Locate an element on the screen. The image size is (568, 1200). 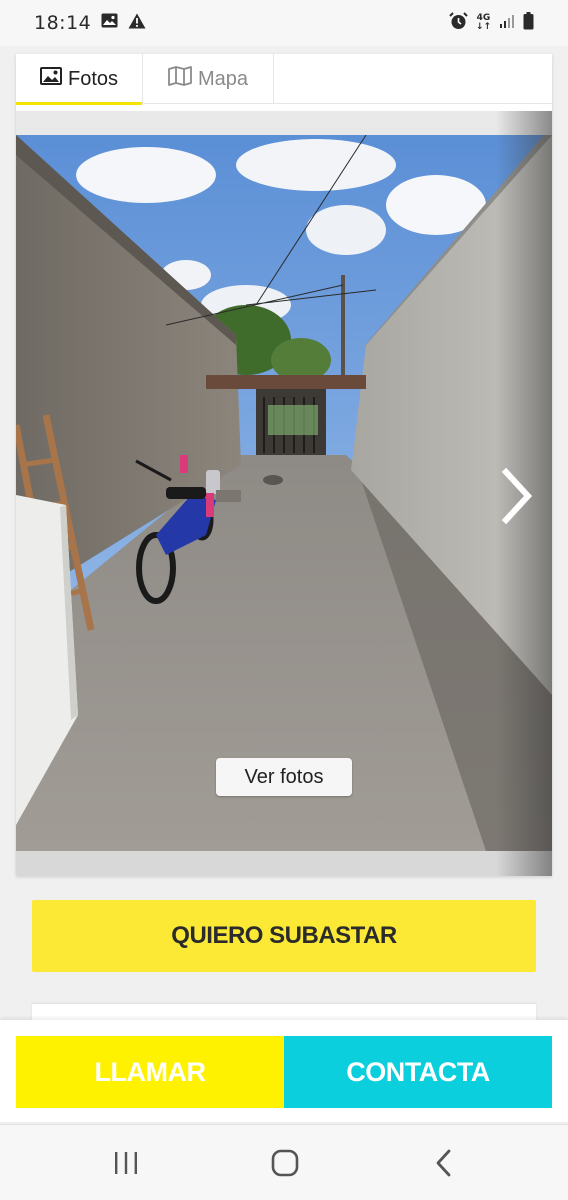
tab-mapa: Mapa is located at coordinates (208, 79).